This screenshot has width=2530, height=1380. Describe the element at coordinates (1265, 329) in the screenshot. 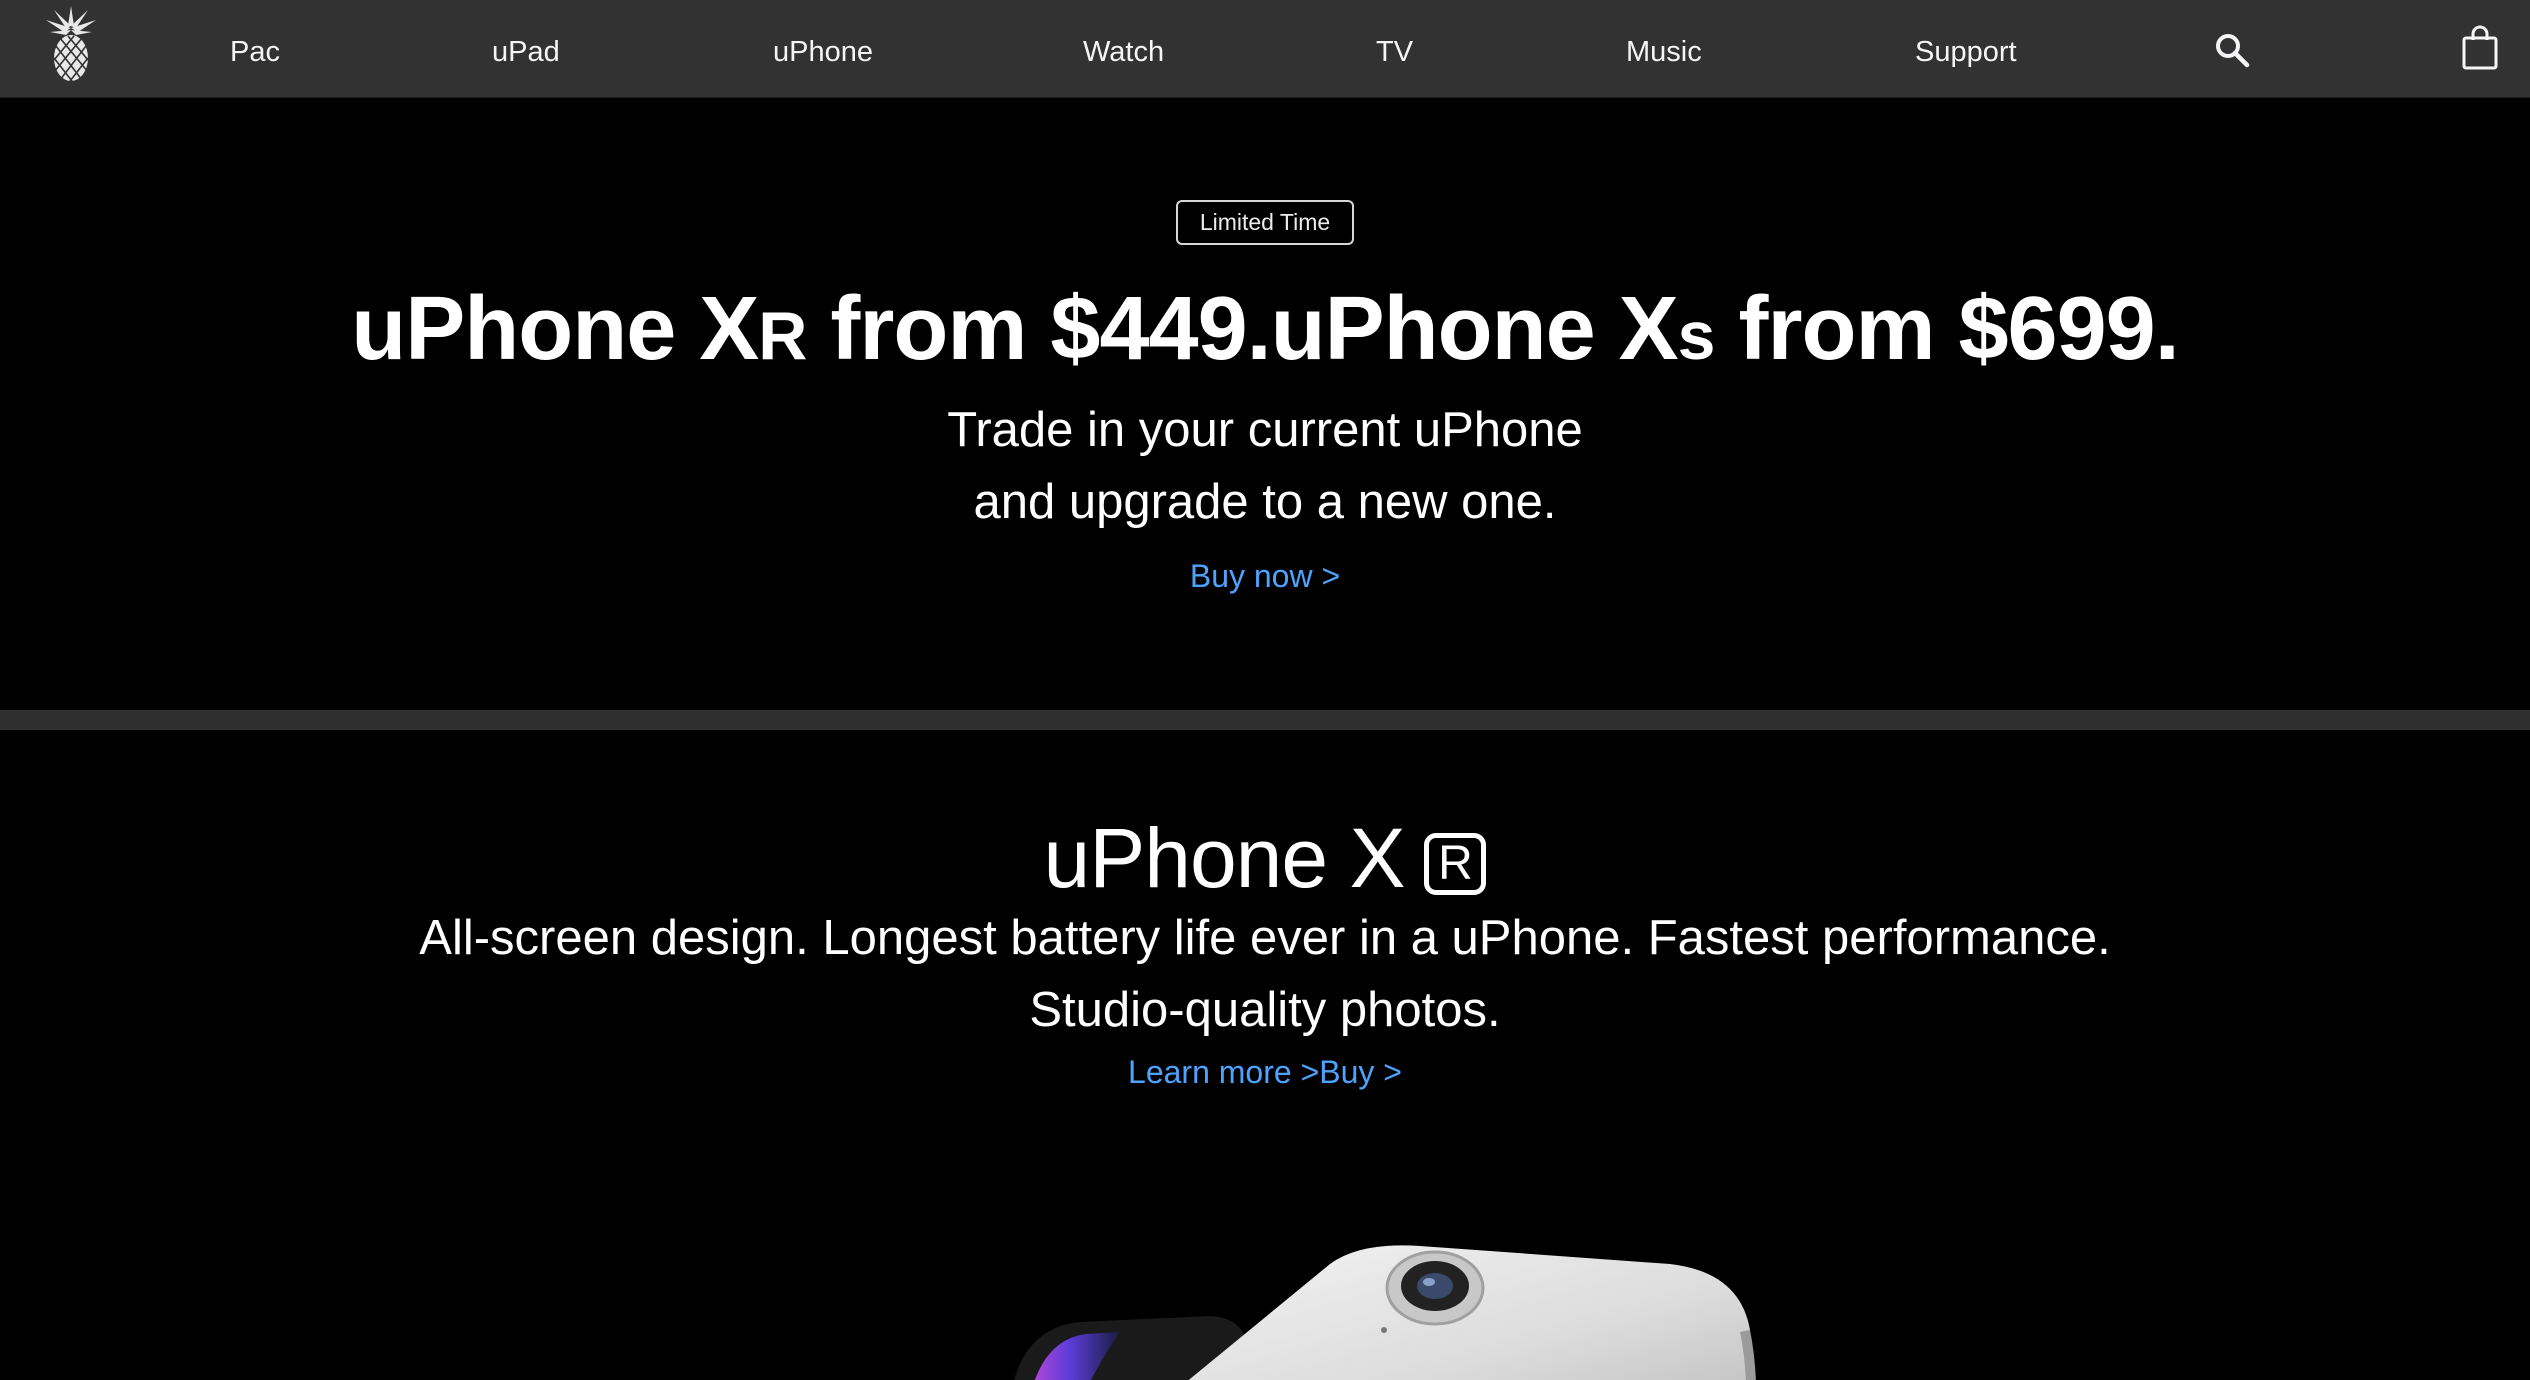

I see `promo-headline: uPhone XR from $449.uPhone XS from $699.` at that location.